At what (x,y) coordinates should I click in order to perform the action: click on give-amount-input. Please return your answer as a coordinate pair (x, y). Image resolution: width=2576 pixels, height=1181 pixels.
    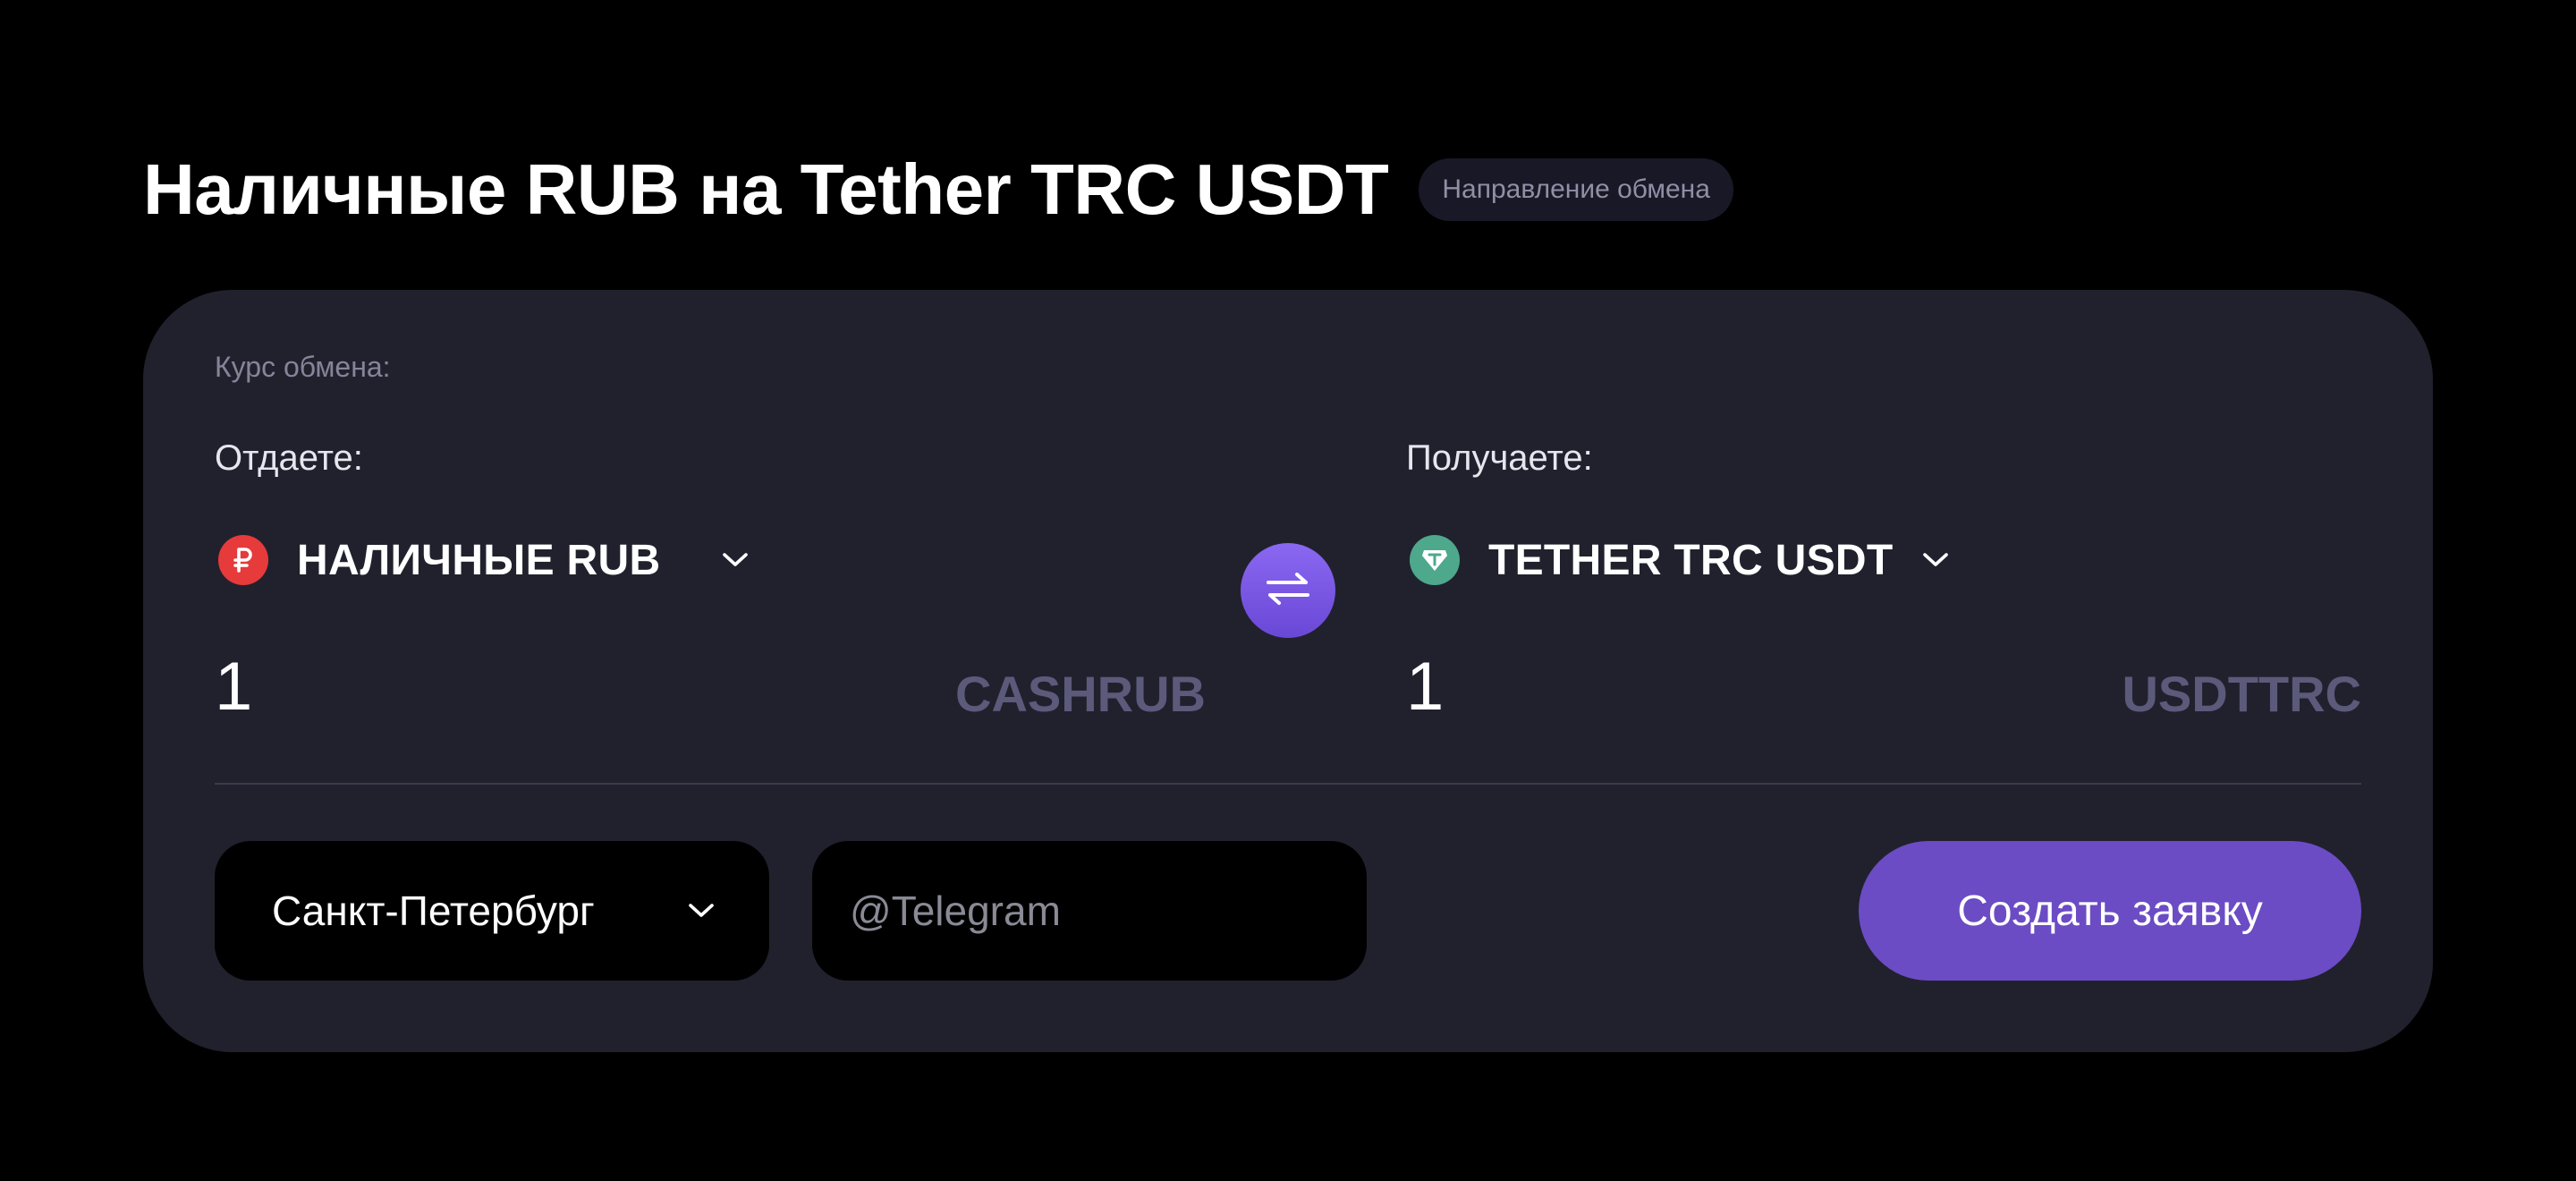
    Looking at the image, I should click on (349, 687).